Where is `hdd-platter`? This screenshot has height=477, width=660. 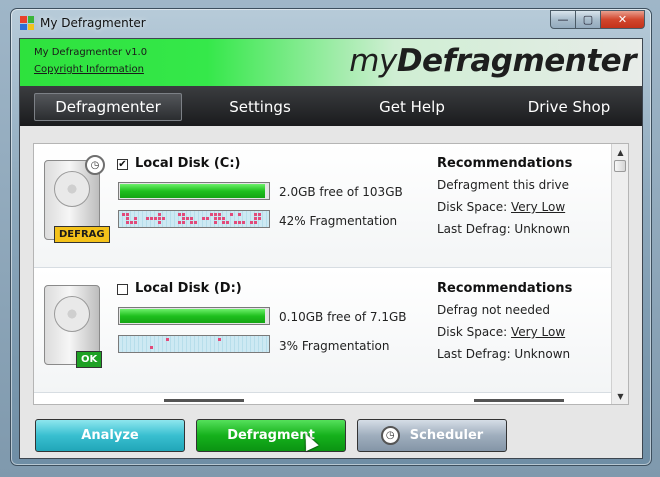 hdd-platter is located at coordinates (72, 314).